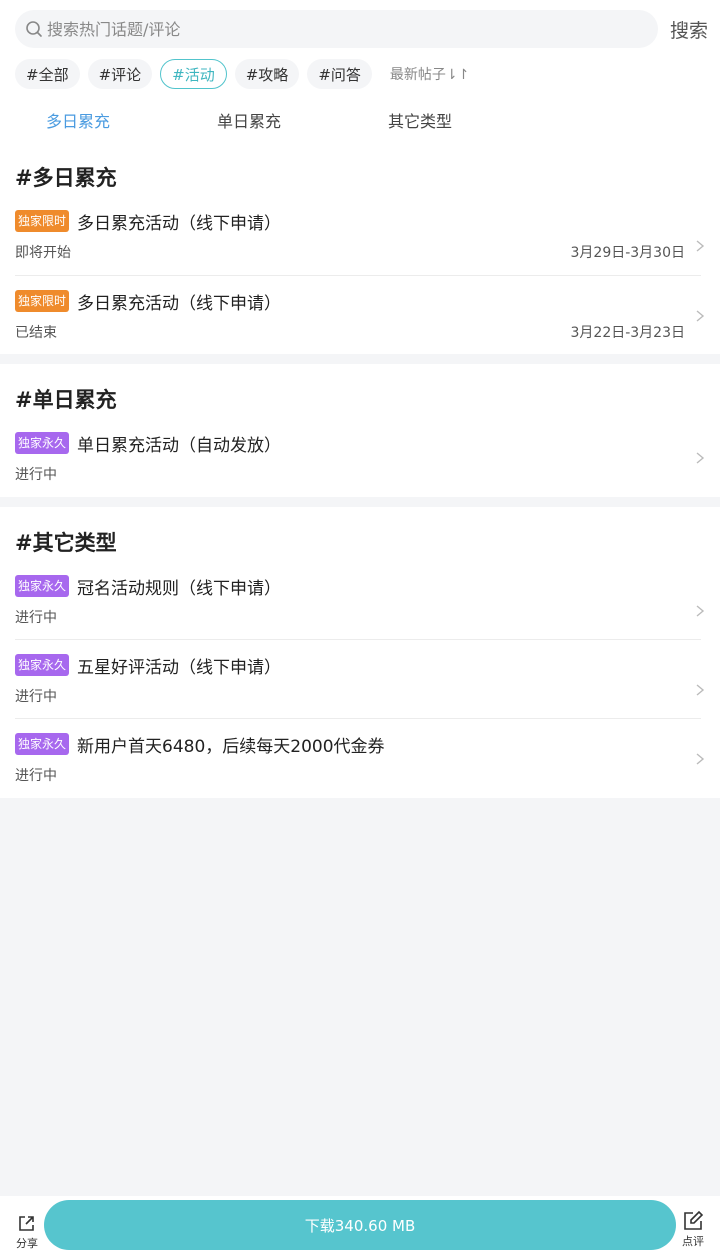 The width and height of the screenshot is (720, 1257). What do you see at coordinates (27, 1243) in the screenshot?
I see `share-label: 分享` at bounding box center [27, 1243].